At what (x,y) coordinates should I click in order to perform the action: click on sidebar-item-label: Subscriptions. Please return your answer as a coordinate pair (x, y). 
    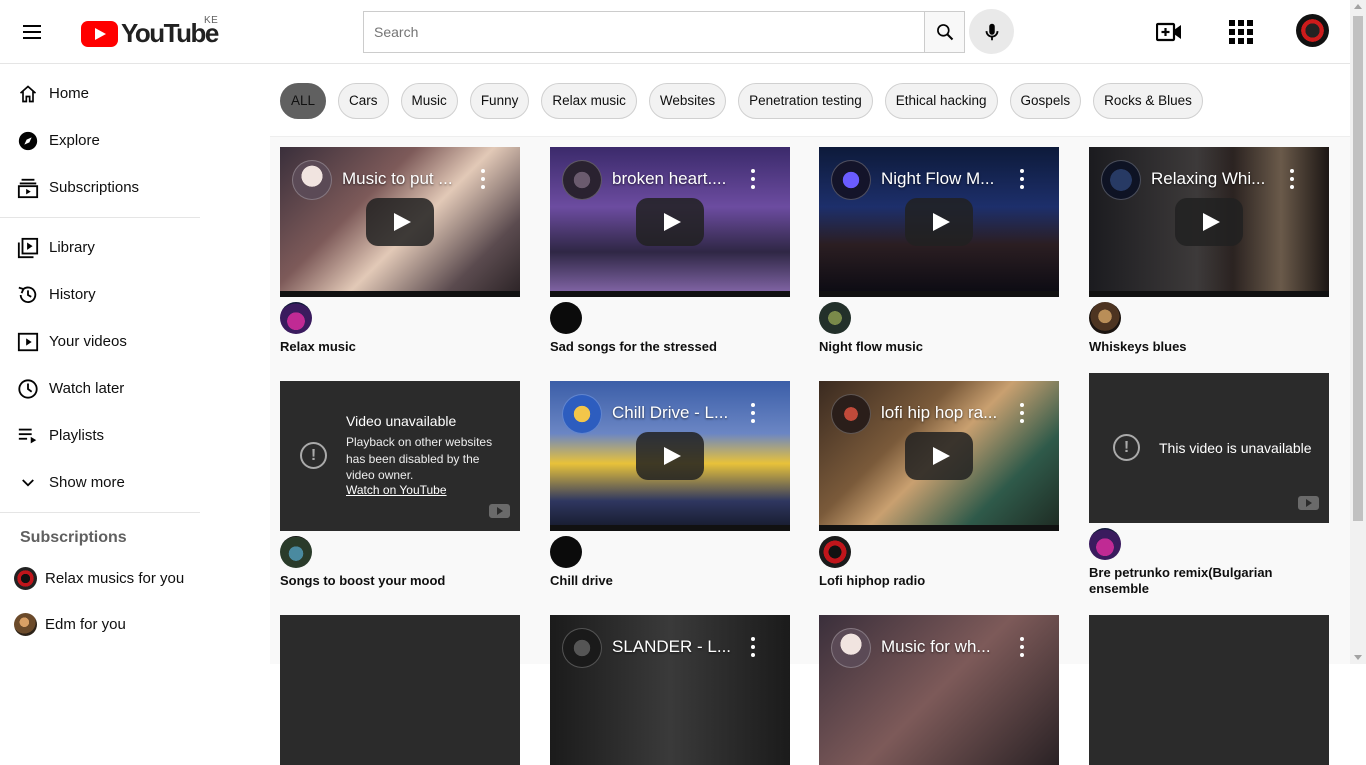
    Looking at the image, I should click on (94, 187).